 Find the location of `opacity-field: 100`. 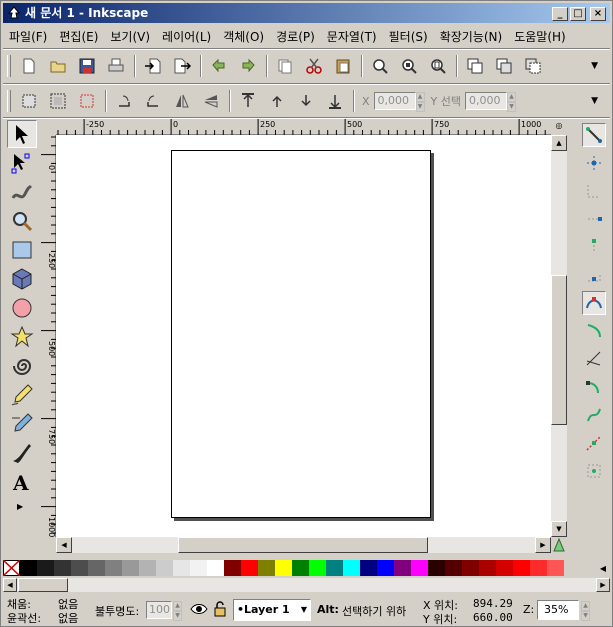

opacity-field: 100 is located at coordinates (159, 610).